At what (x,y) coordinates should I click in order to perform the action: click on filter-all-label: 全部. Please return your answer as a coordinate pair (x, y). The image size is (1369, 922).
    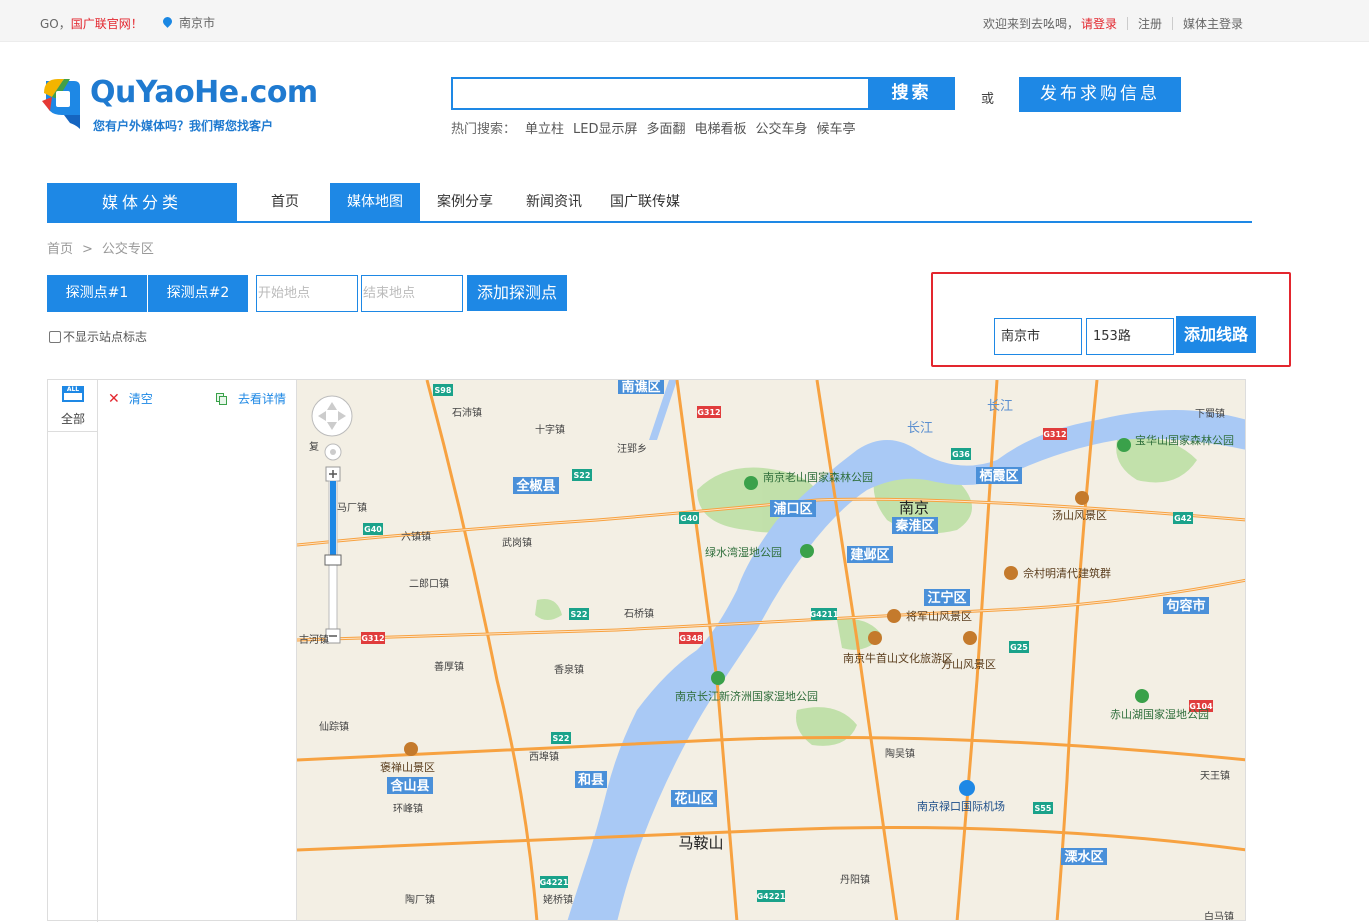
    Looking at the image, I should click on (72, 419).